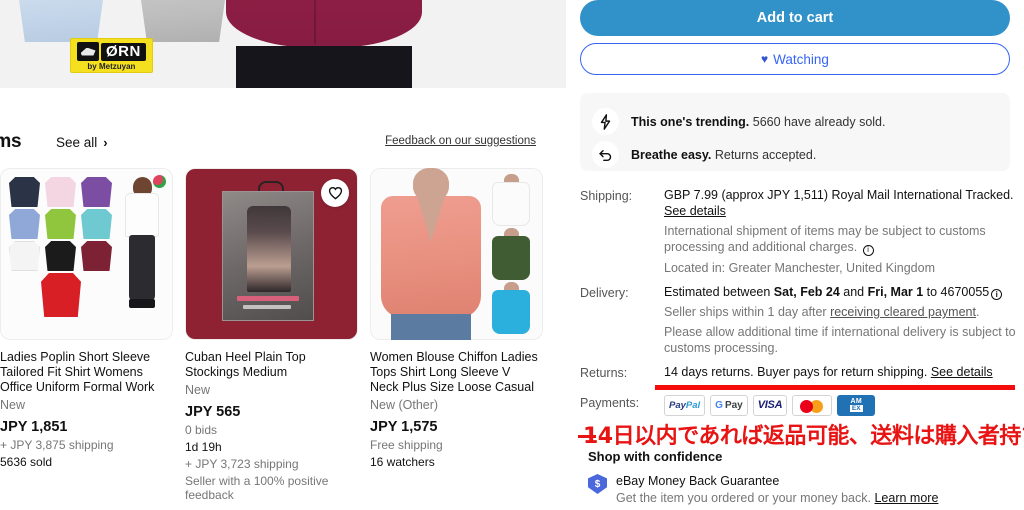  I want to click on delivery-date-end: Fri, Mar 1, so click(895, 291).